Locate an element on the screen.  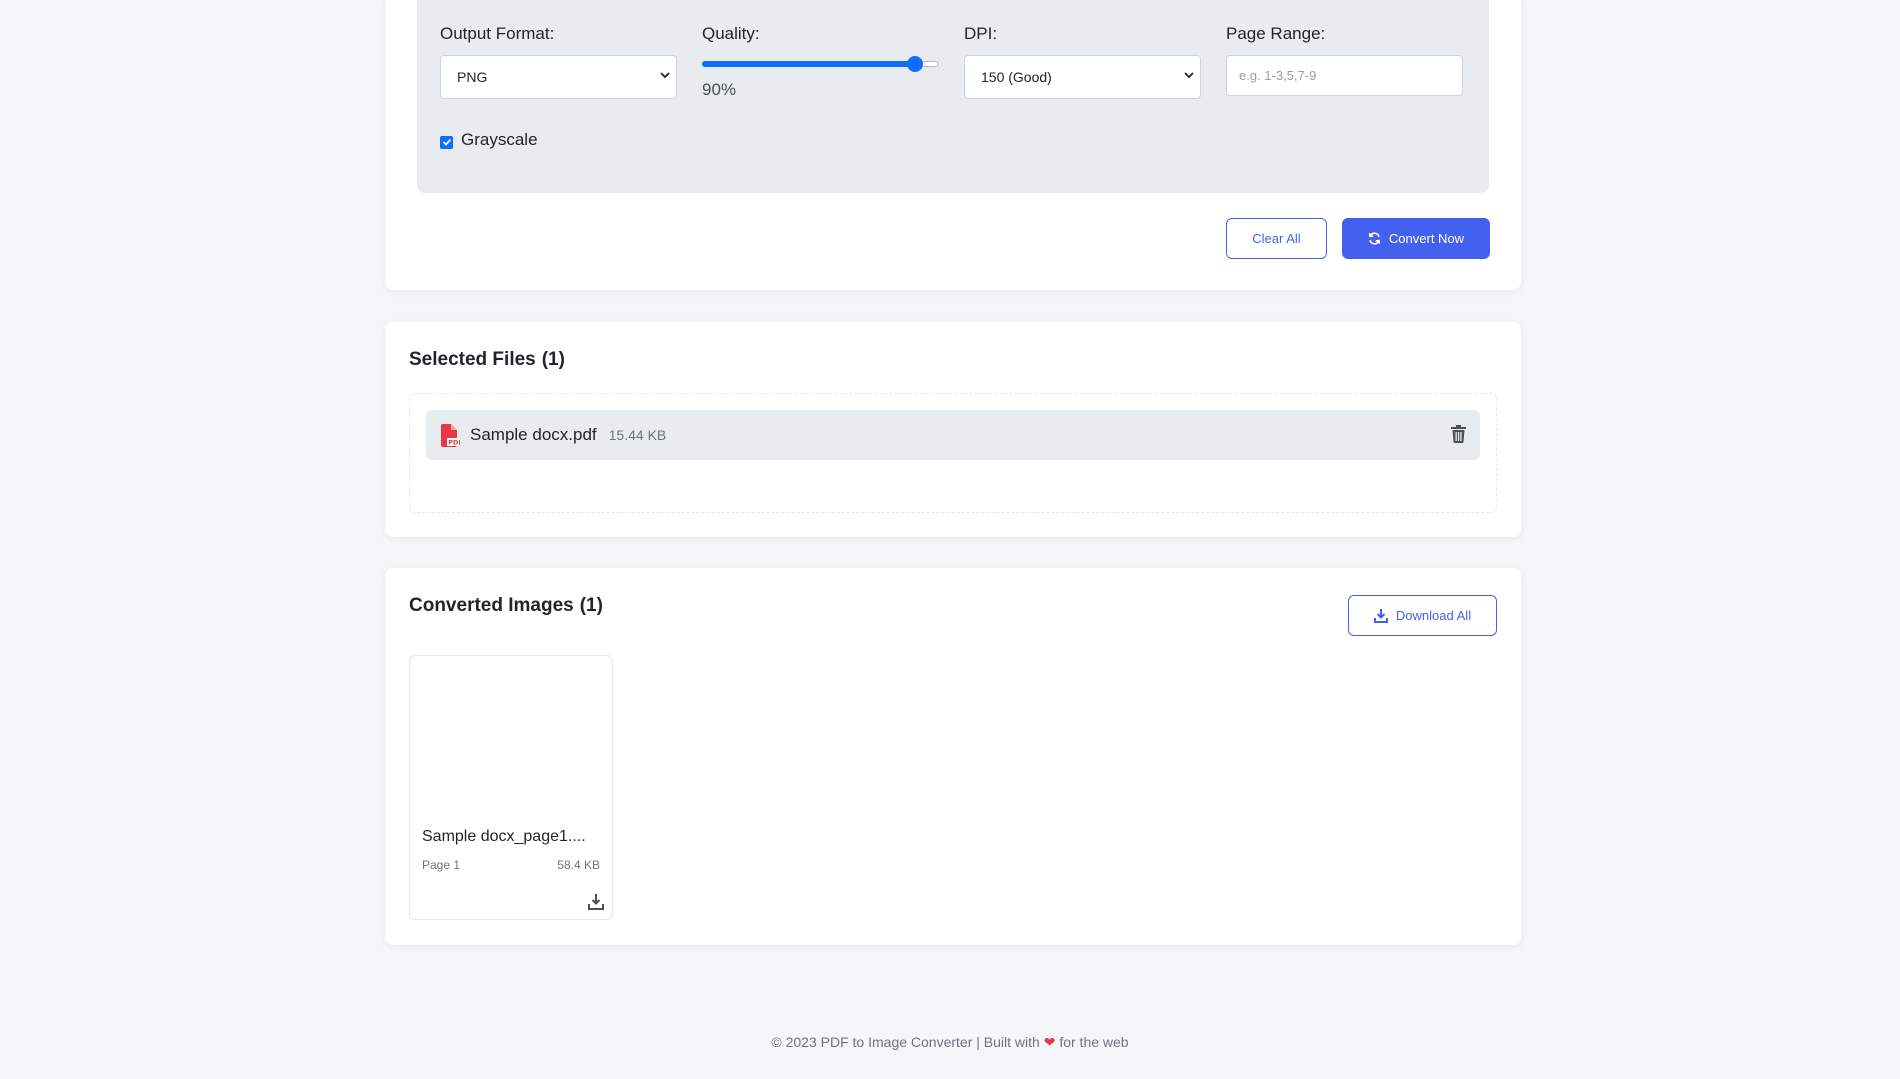
converted-images-heading: Converted Images (1) is located at coordinates (506, 606).